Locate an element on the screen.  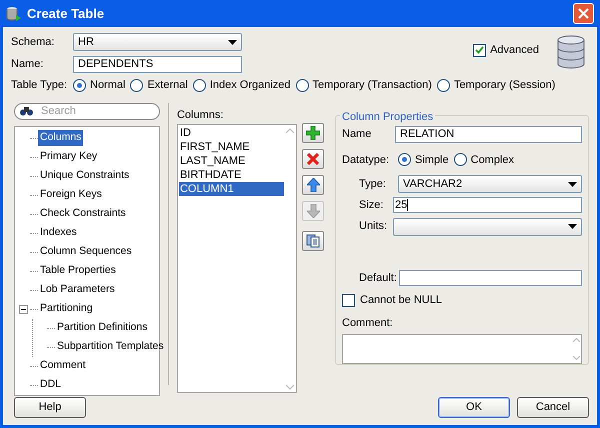
plus-icon is located at coordinates (313, 133).